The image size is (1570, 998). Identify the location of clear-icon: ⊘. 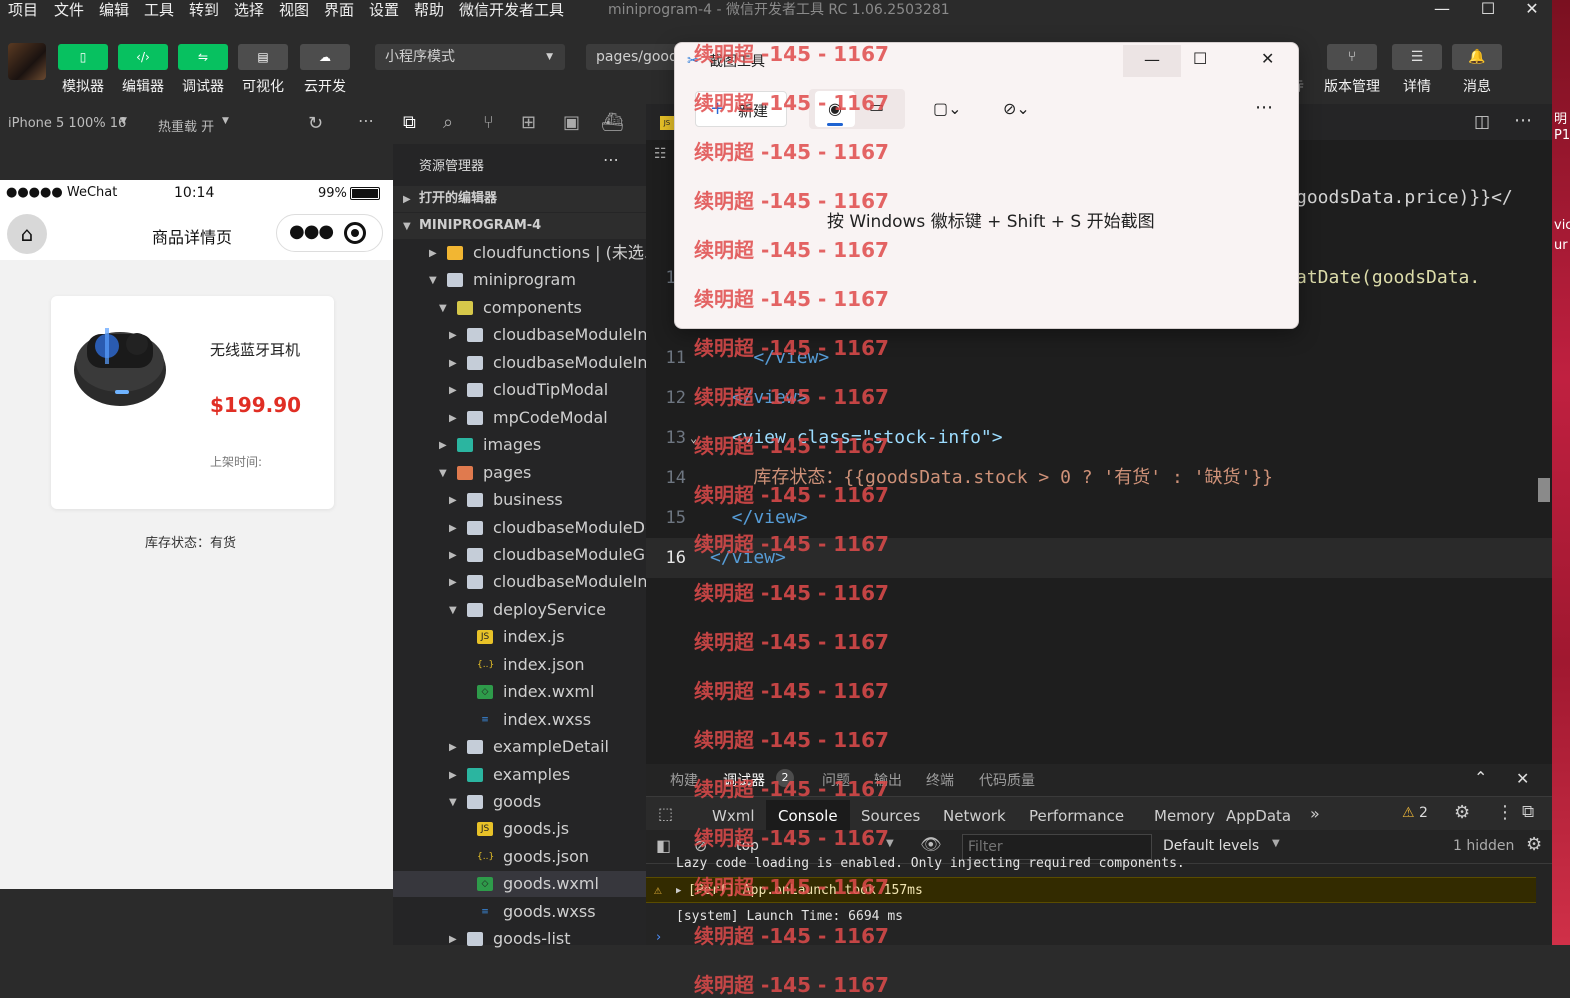
(700, 845).